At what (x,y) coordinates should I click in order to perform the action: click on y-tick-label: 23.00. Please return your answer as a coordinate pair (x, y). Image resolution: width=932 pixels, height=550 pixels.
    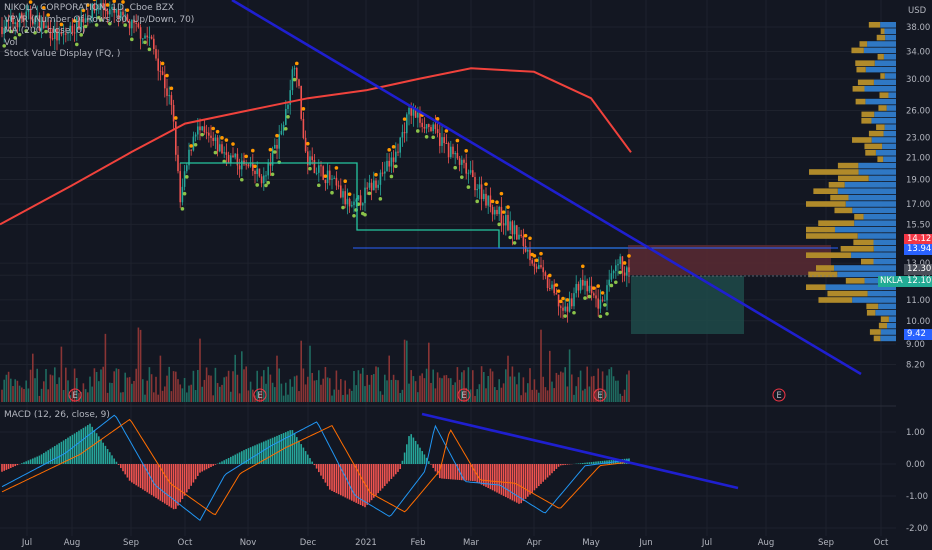
    Looking at the image, I should click on (918, 139).